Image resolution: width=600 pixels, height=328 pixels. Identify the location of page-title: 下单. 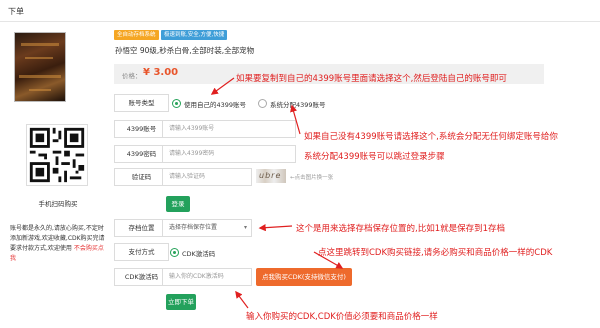
(16, 11).